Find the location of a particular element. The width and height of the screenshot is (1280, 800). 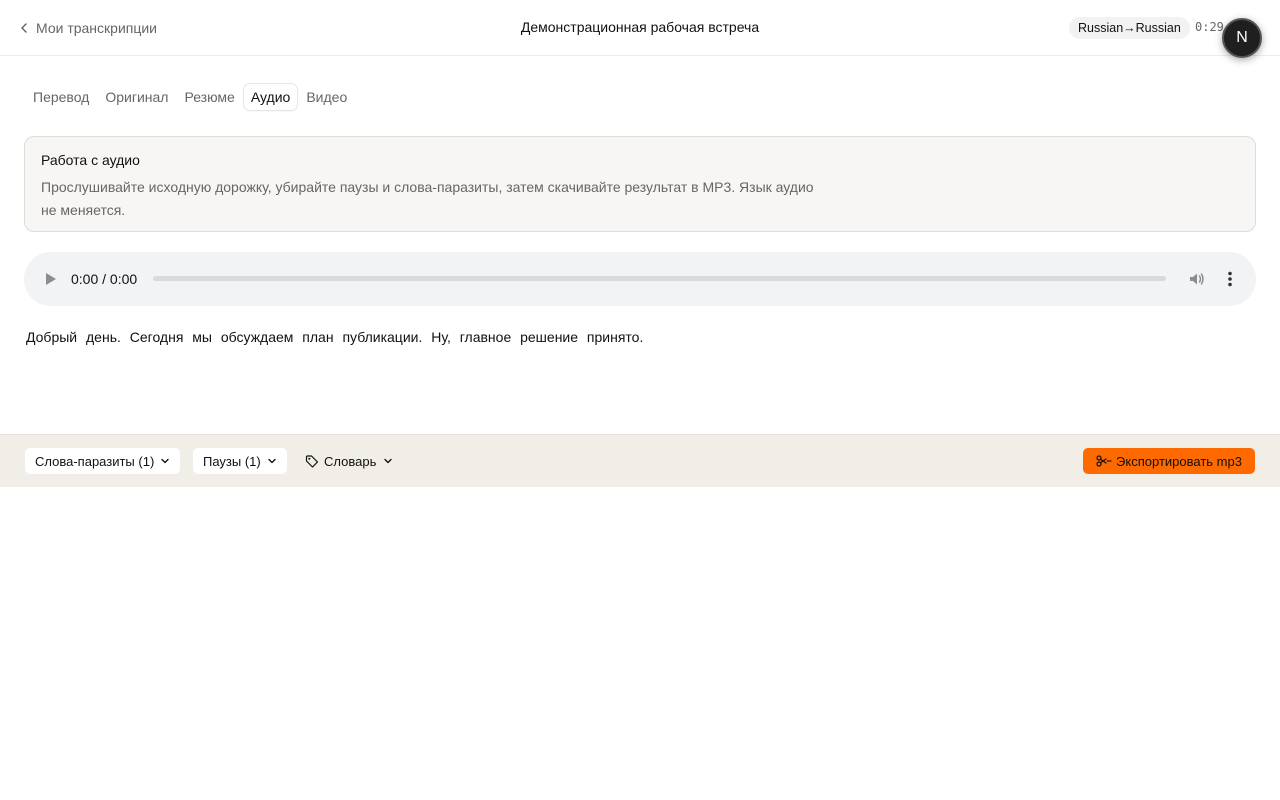

chevron-left-icon is located at coordinates (24, 28).